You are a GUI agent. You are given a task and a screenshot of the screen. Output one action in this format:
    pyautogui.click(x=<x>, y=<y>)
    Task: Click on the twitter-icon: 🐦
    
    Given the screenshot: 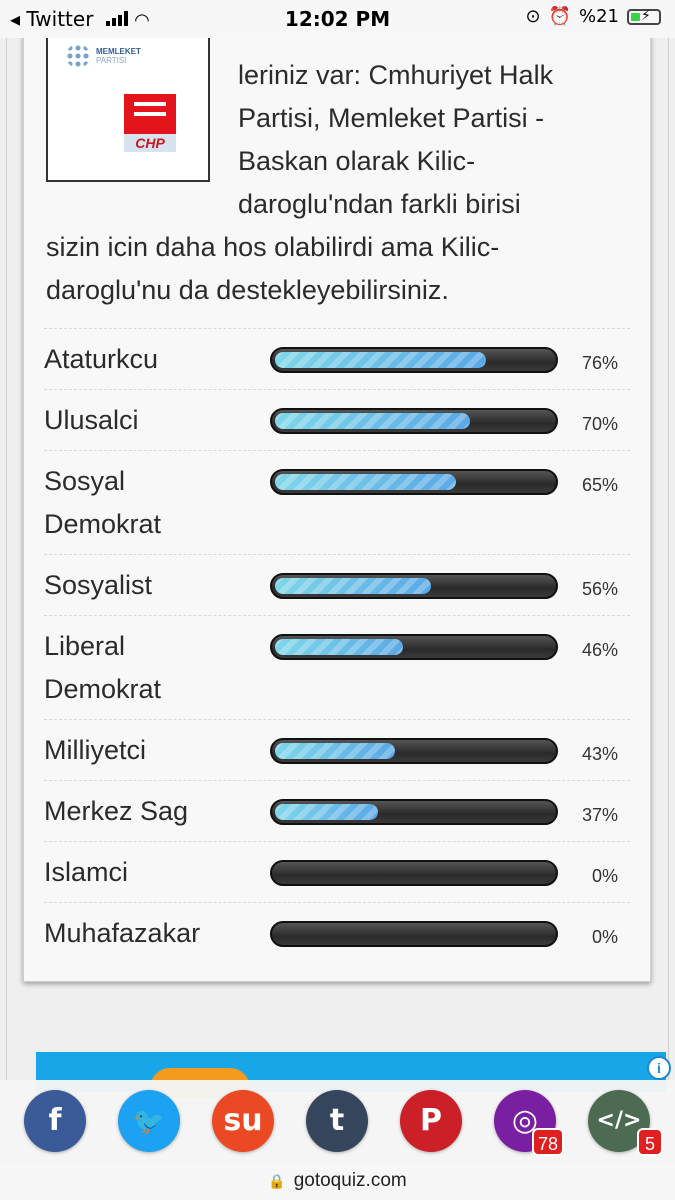 What is the action you would take?
    pyautogui.click(x=149, y=1122)
    